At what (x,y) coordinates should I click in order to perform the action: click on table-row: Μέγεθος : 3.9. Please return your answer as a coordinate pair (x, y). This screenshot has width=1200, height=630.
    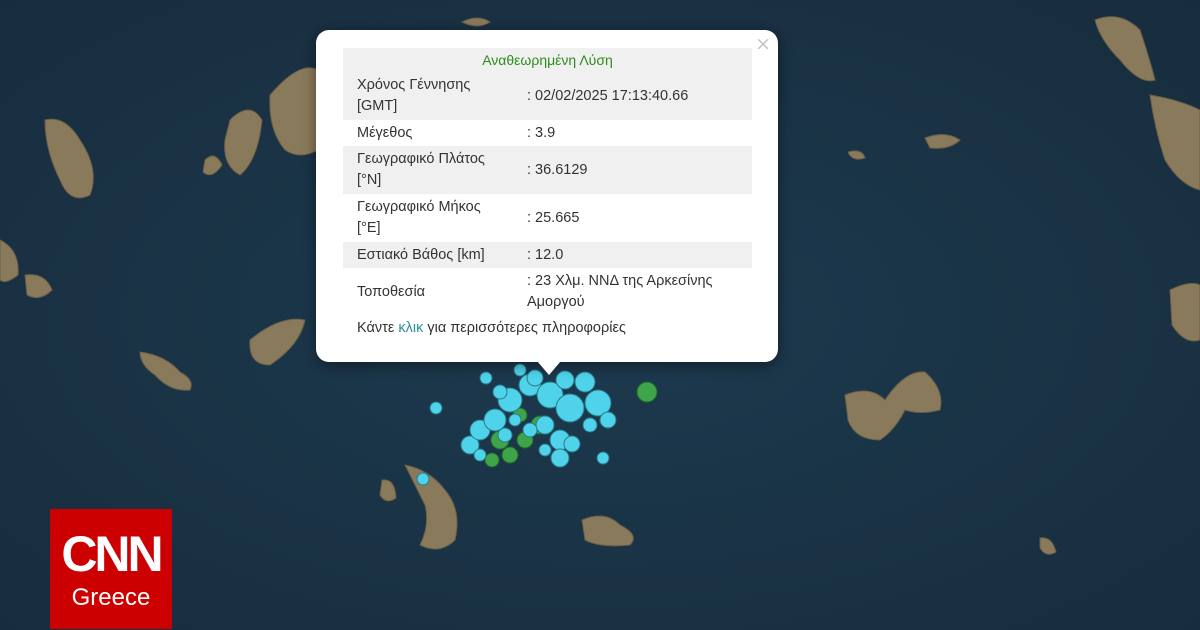
    Looking at the image, I should click on (547, 133).